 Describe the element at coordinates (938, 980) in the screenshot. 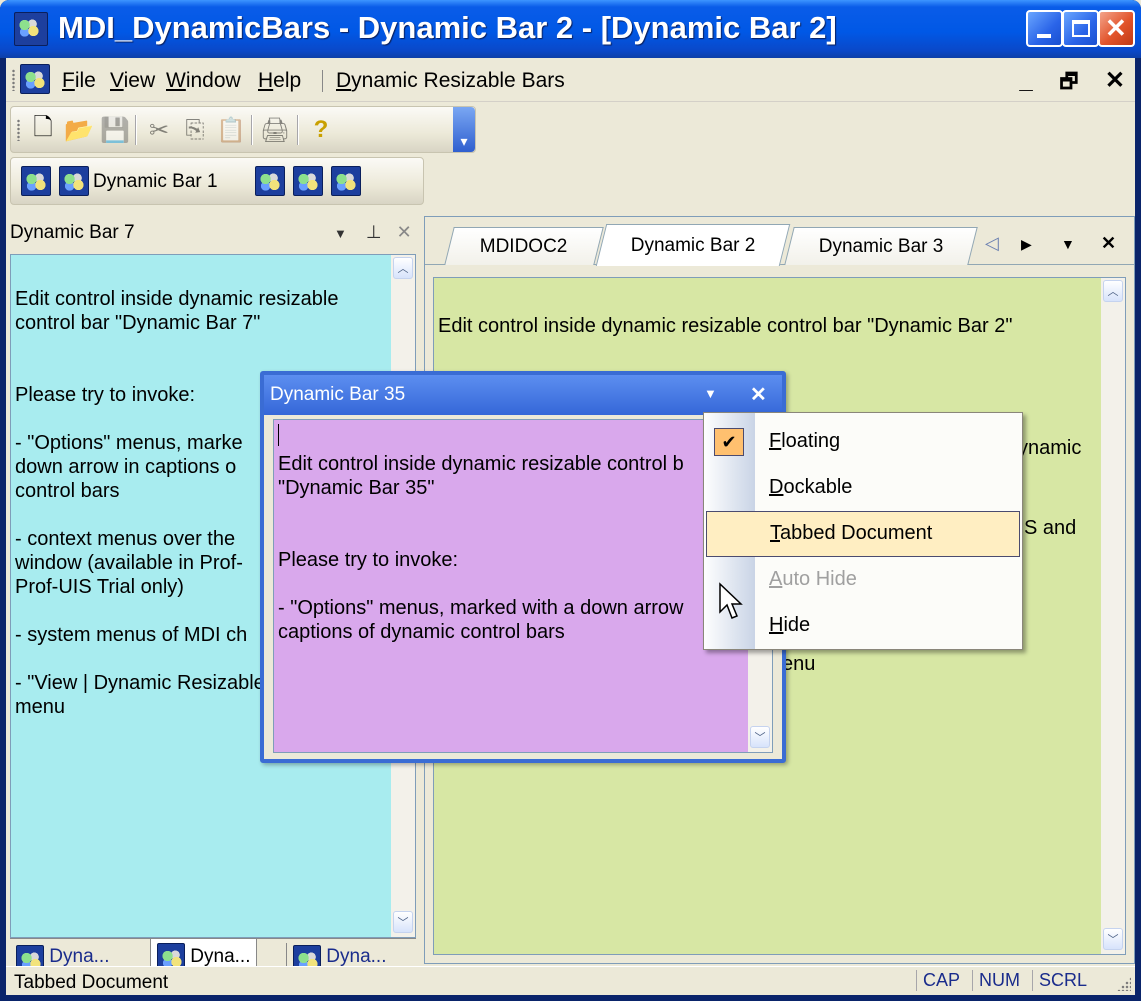

I see `status-cap: CAP` at that location.